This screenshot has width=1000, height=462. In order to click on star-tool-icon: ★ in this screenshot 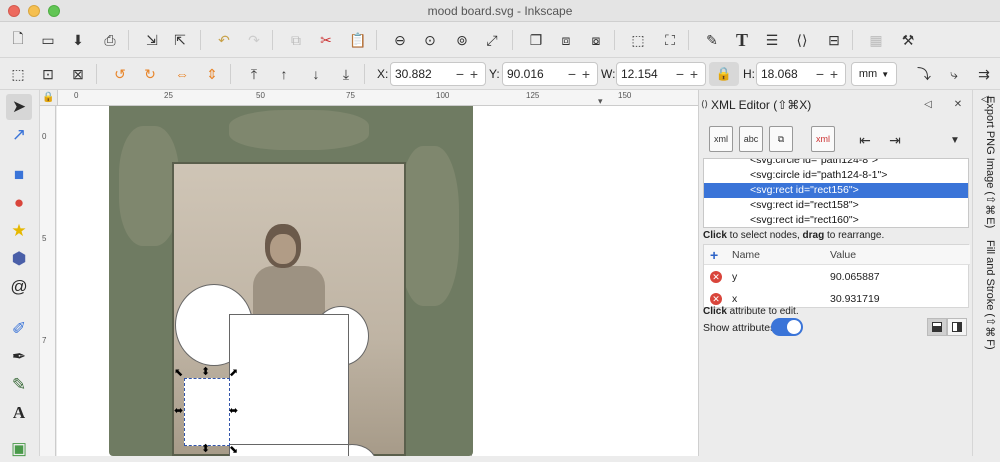, I will do `click(19, 231)`.